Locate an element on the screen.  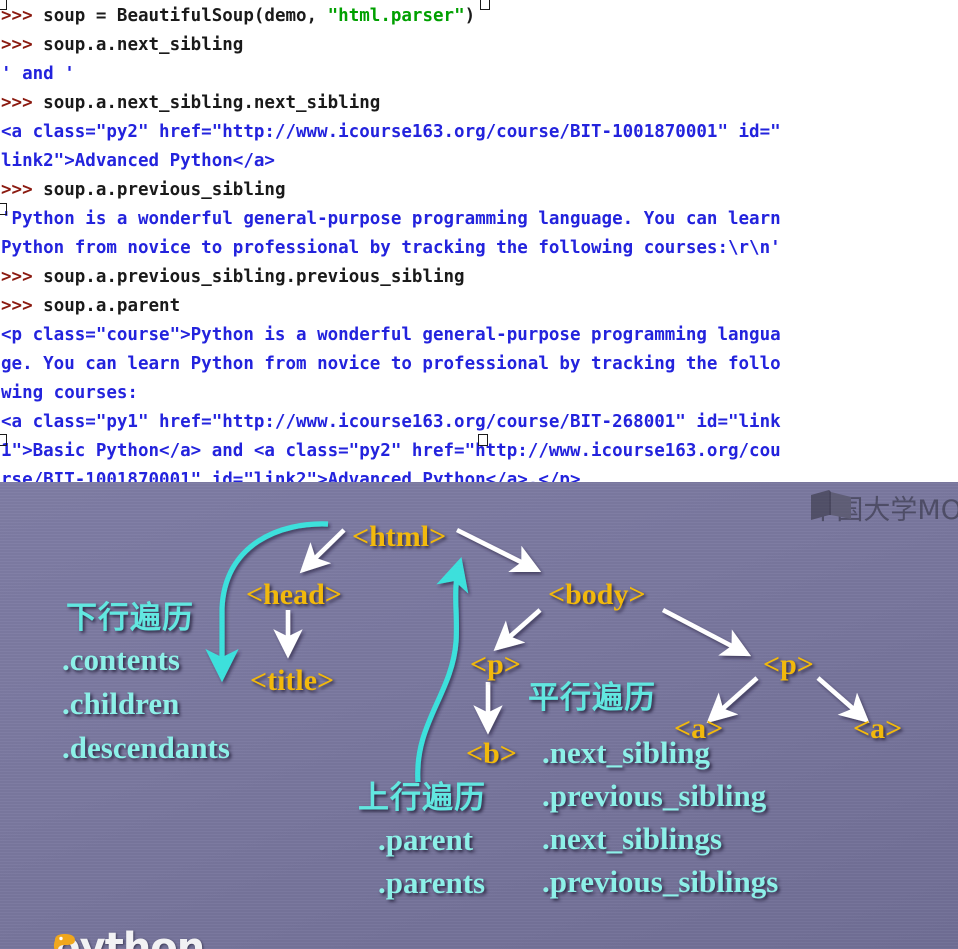
book-icon is located at coordinates (831, 505).